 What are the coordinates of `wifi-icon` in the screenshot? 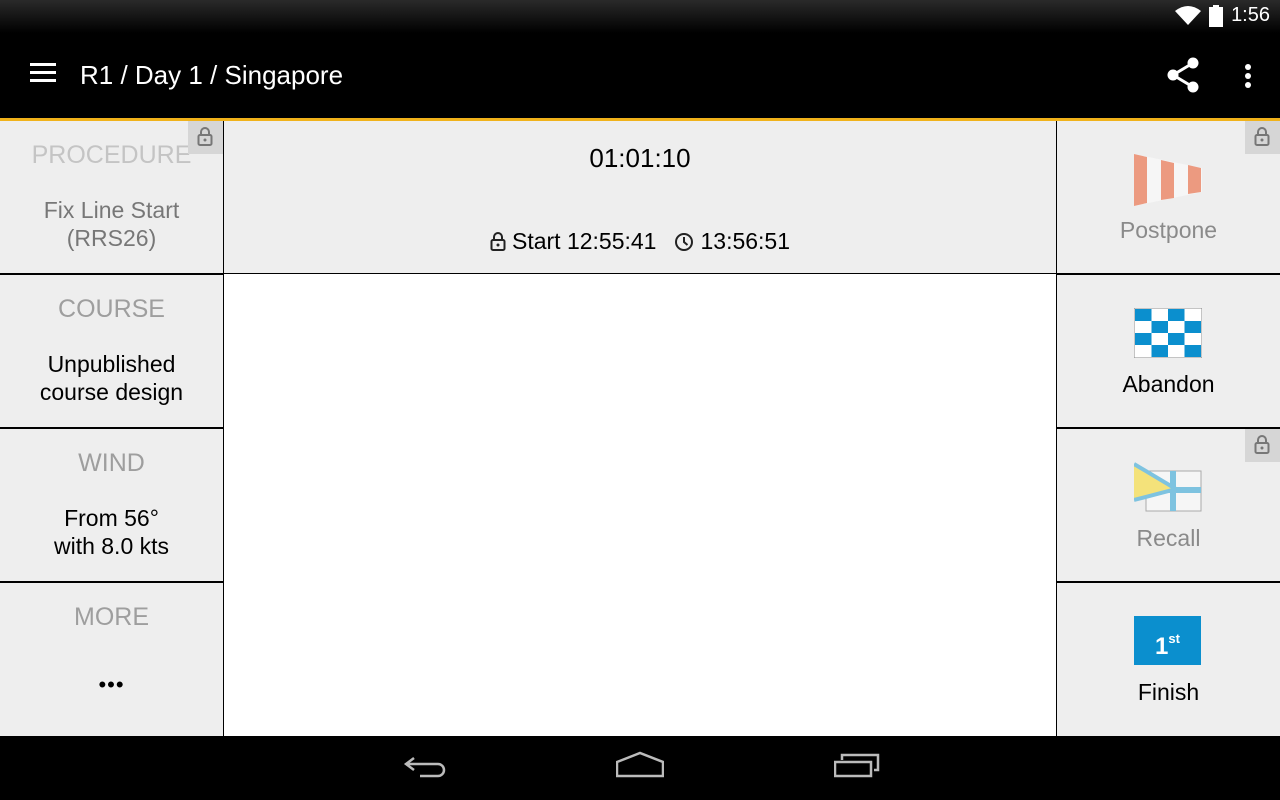 It's located at (1188, 15).